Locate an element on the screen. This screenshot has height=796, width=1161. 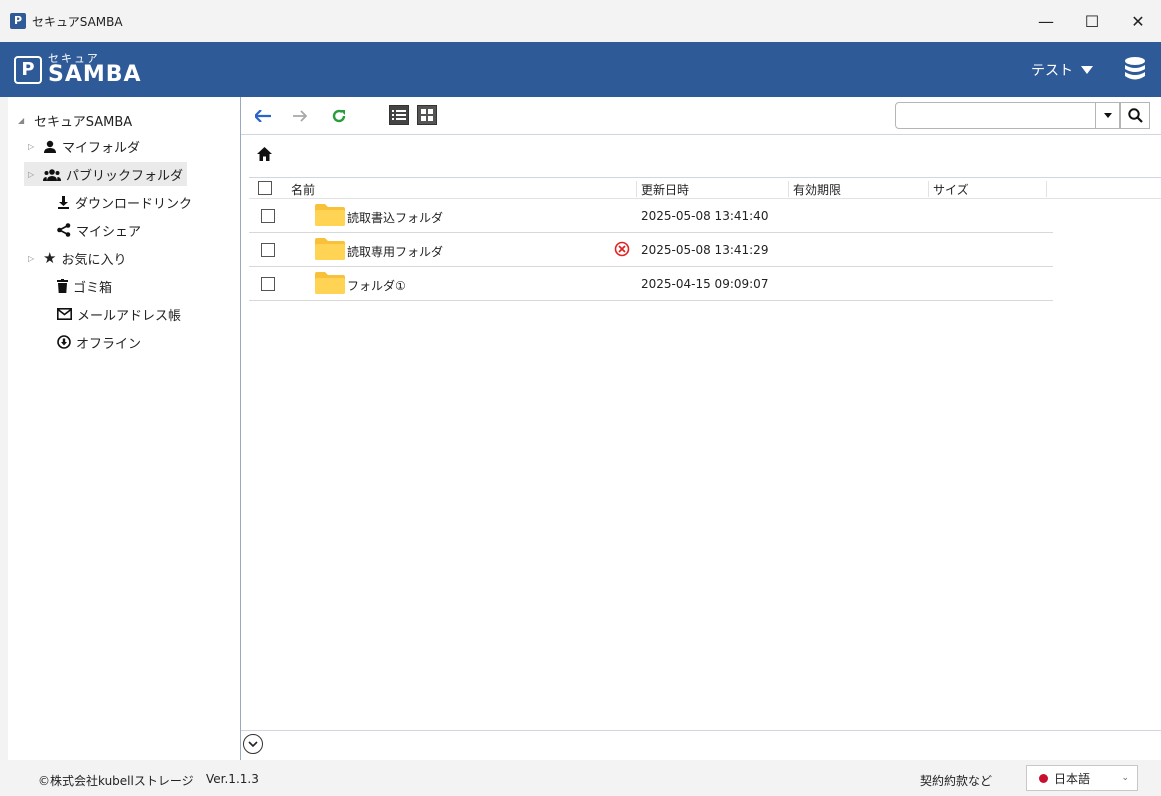
table-header: 名前 更新日時 有効期限 サイズ is located at coordinates (705, 188).